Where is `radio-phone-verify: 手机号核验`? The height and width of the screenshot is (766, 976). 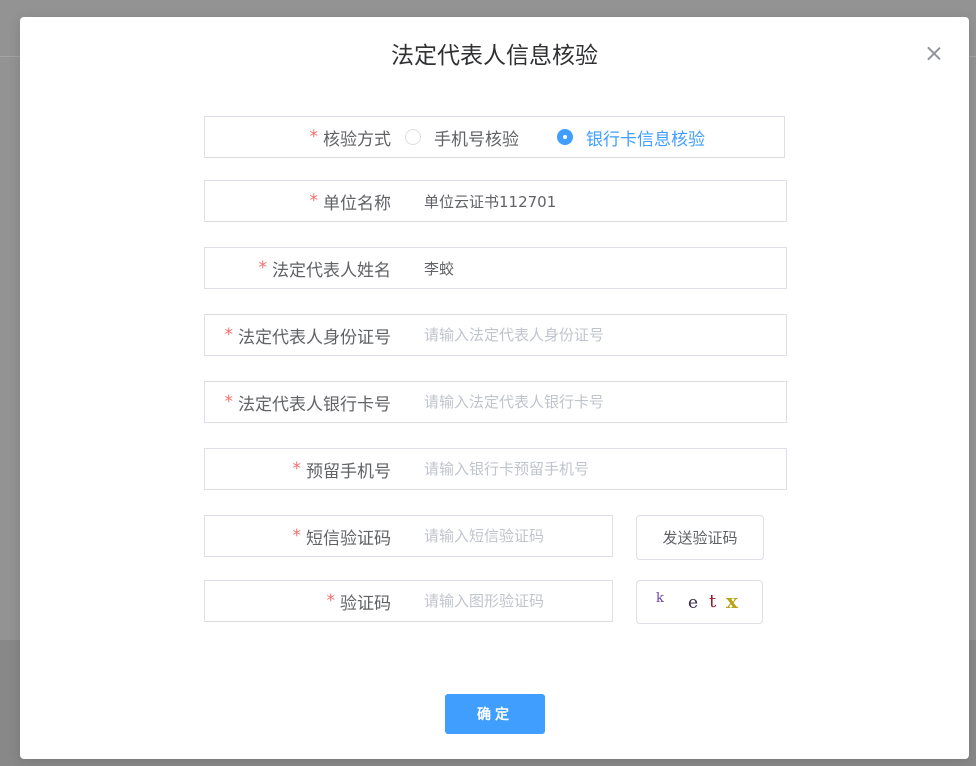 radio-phone-verify: 手机号核验 is located at coordinates (462, 137).